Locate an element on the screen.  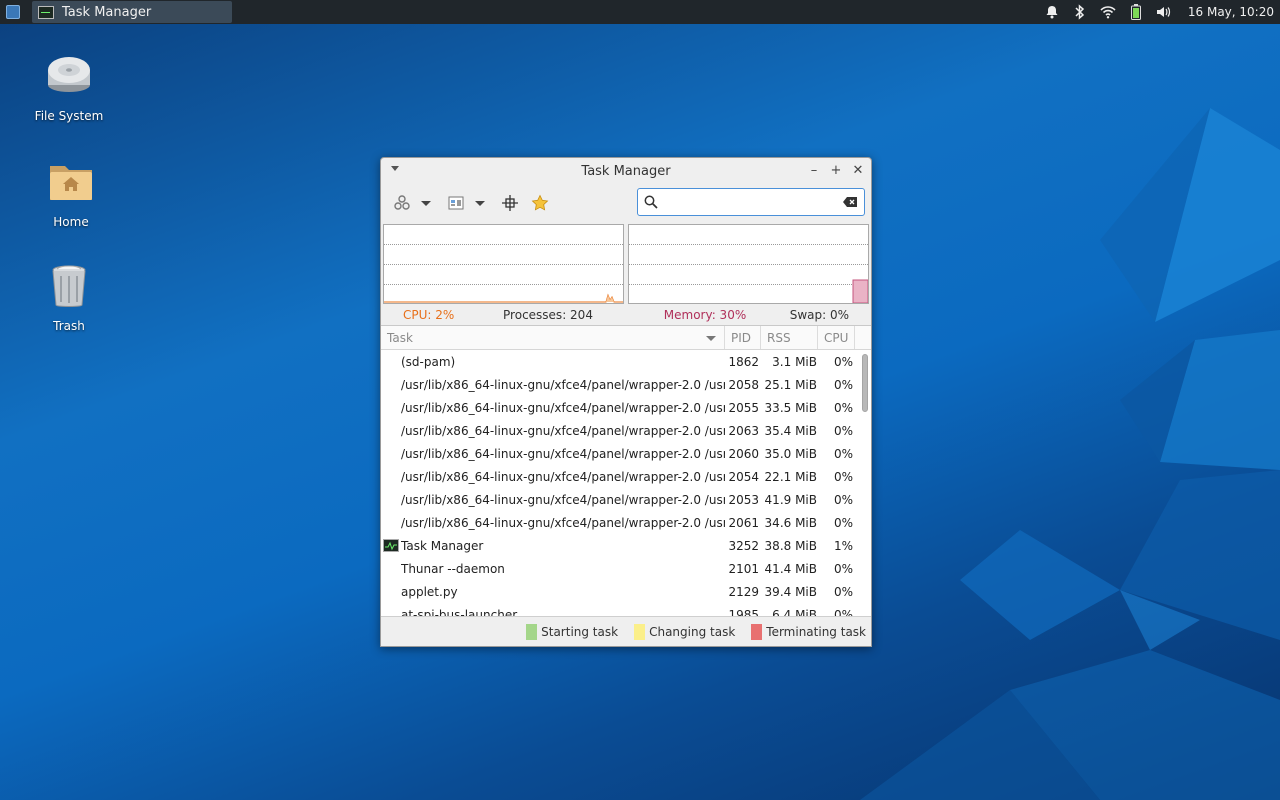
maximize-button: + is located at coordinates (836, 170).